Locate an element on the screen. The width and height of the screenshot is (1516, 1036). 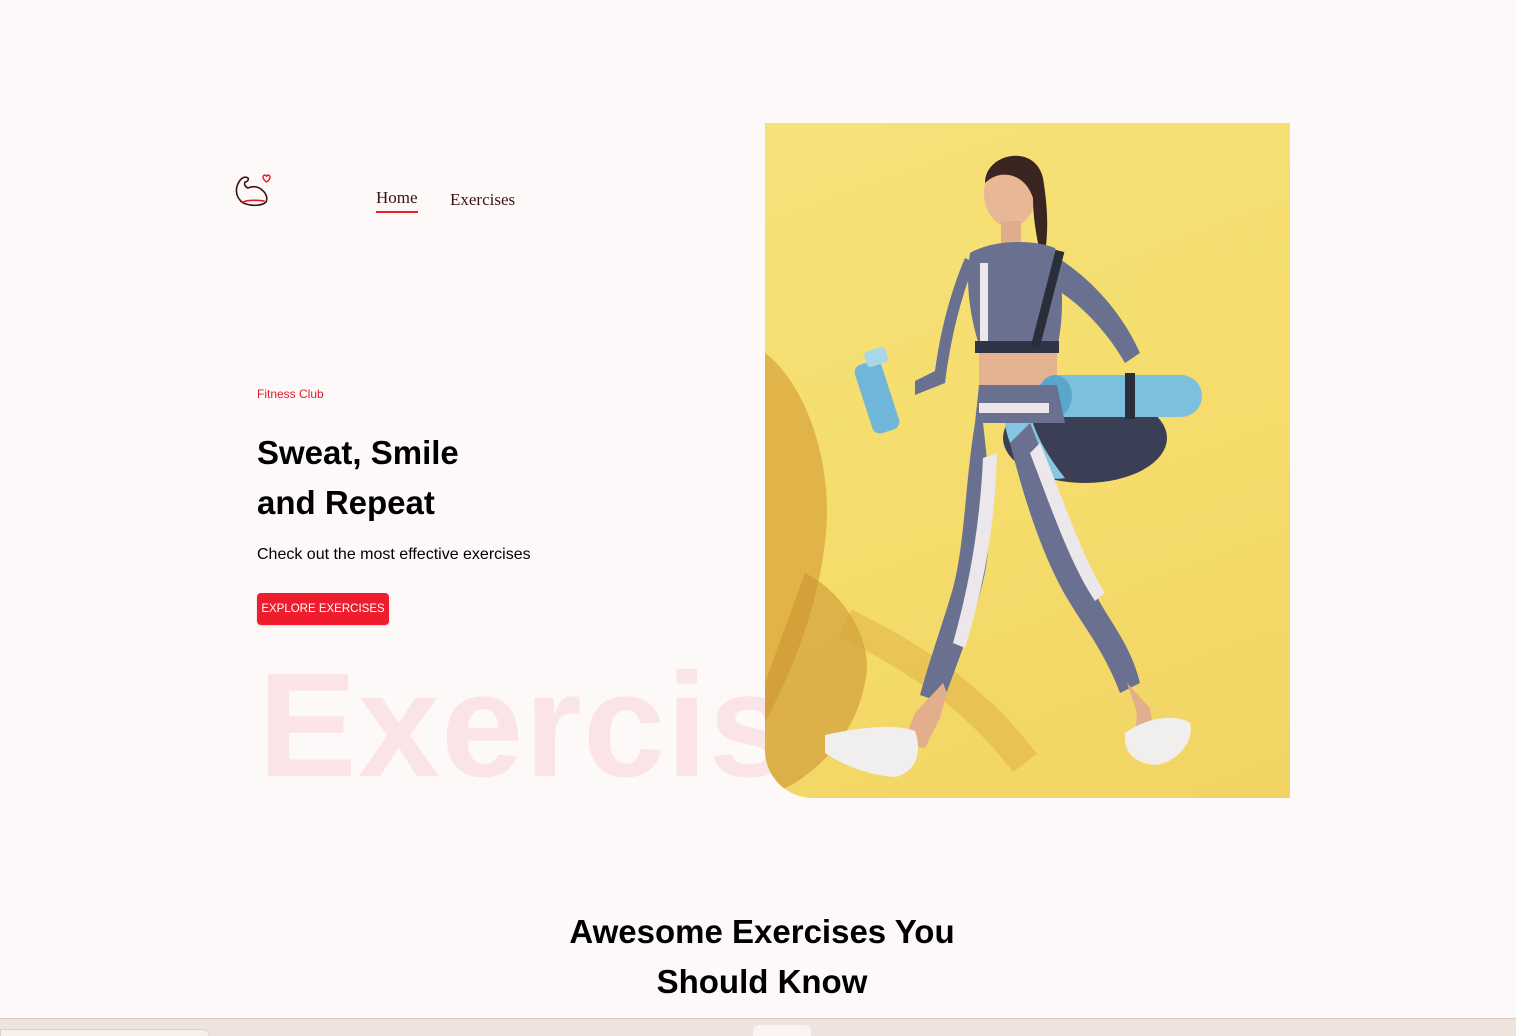
section-title: Awesome Exercises You Should Know is located at coordinates (758, 957).